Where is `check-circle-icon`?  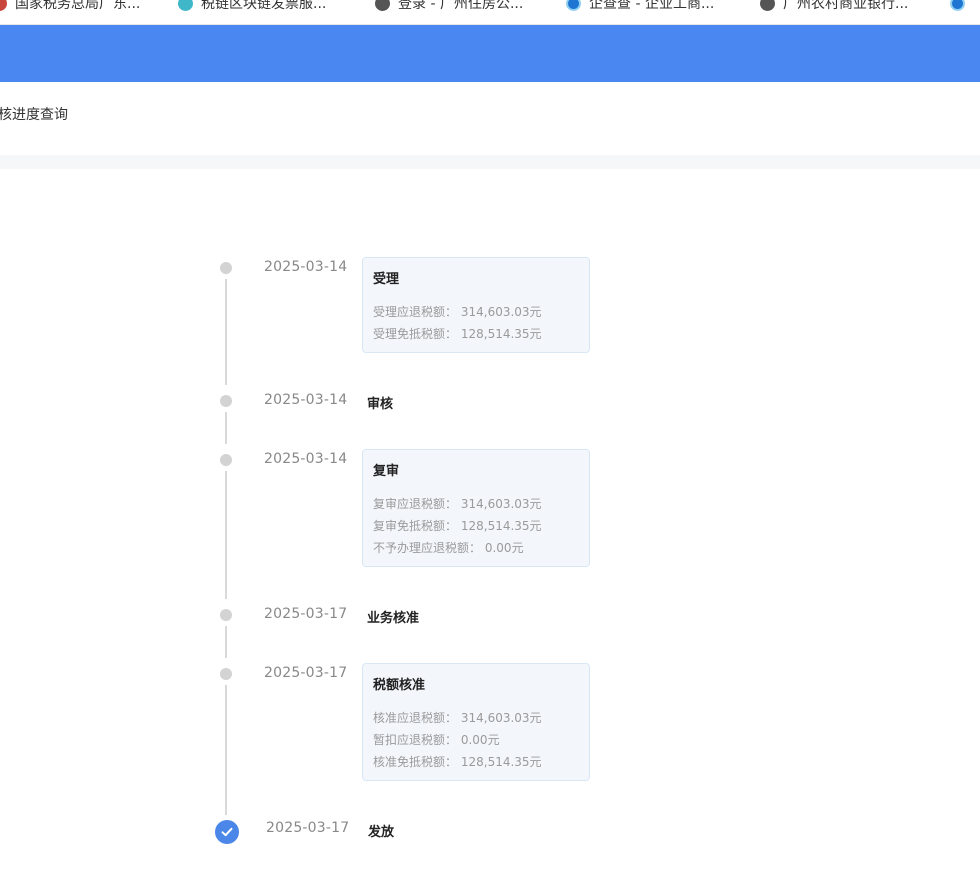
check-circle-icon is located at coordinates (227, 832).